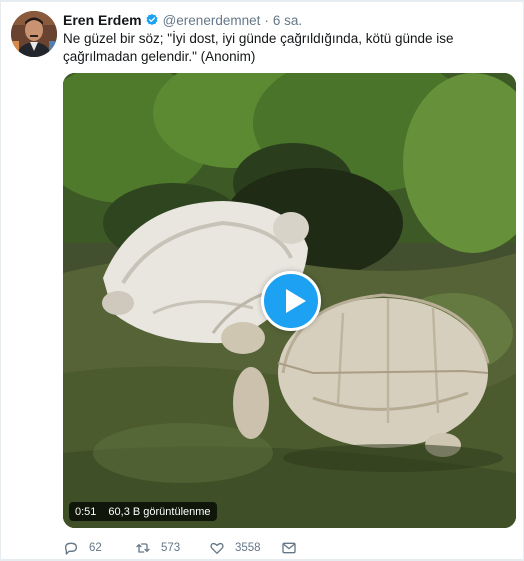 This screenshot has width=524, height=561. I want to click on play-button, so click(291, 301).